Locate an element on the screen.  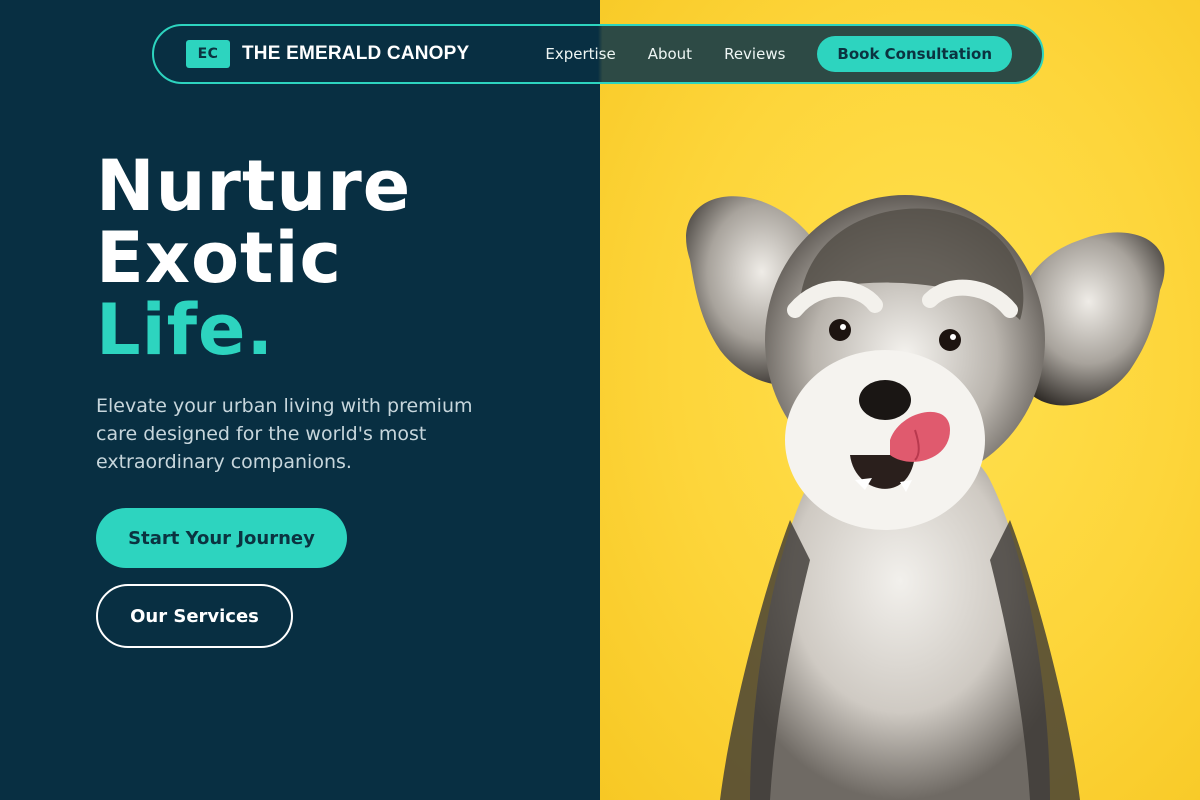
nav-link-expertise: Expertise is located at coordinates (580, 54).